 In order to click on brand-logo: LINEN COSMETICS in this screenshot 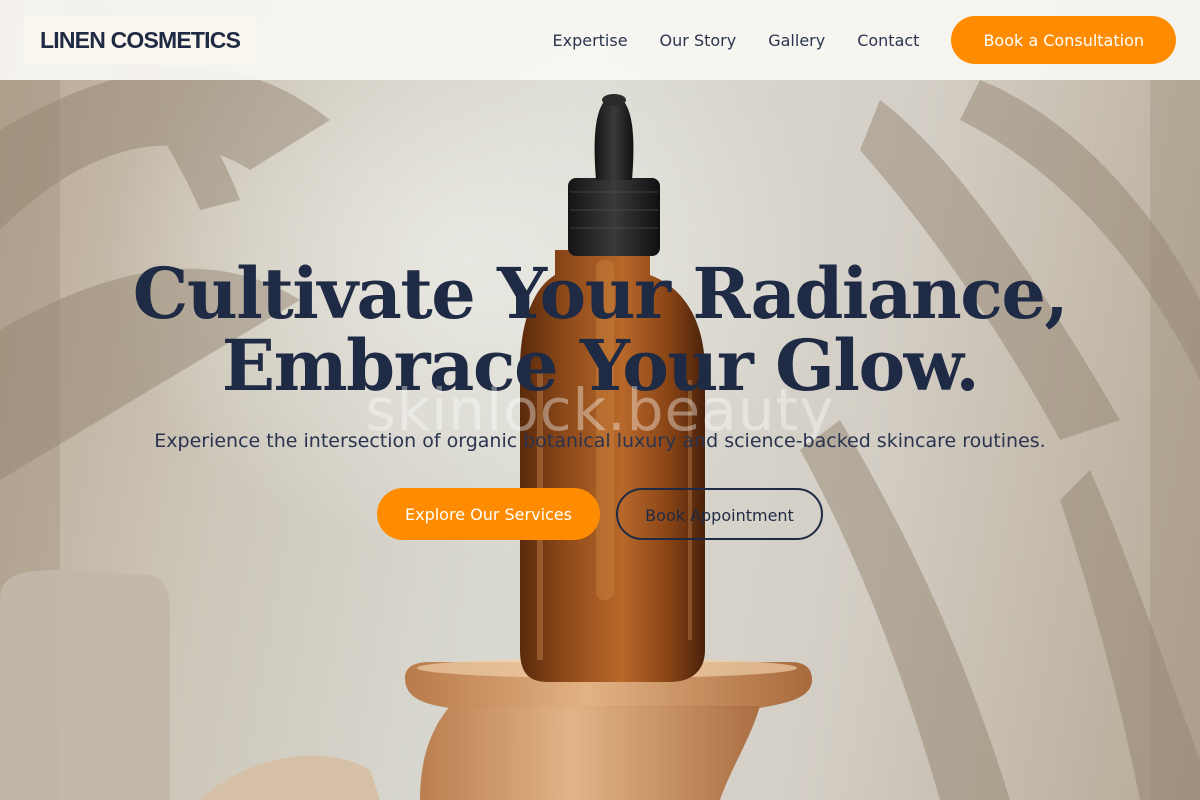, I will do `click(140, 40)`.